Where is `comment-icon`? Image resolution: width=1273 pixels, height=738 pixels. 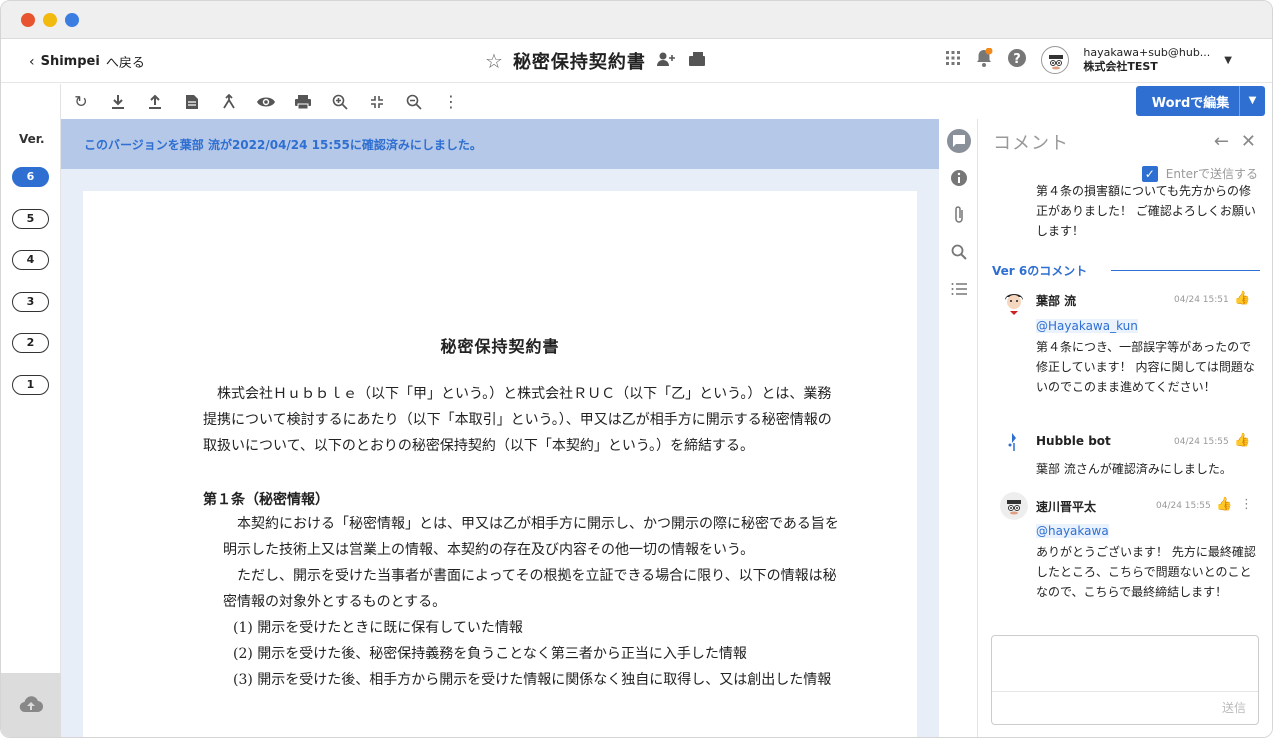 comment-icon is located at coordinates (959, 141).